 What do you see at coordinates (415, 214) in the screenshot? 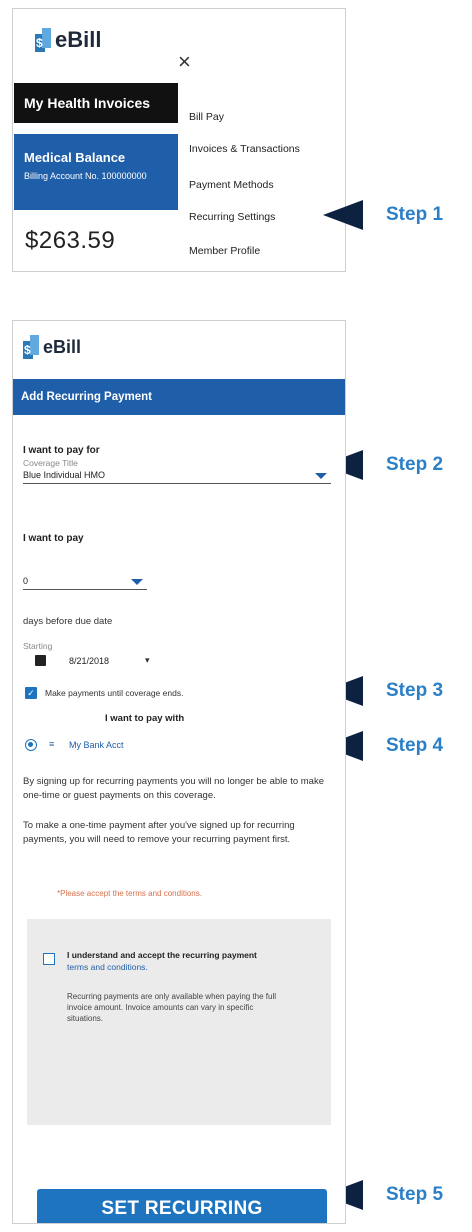
I see `step-1-label: Step 1` at bounding box center [415, 214].